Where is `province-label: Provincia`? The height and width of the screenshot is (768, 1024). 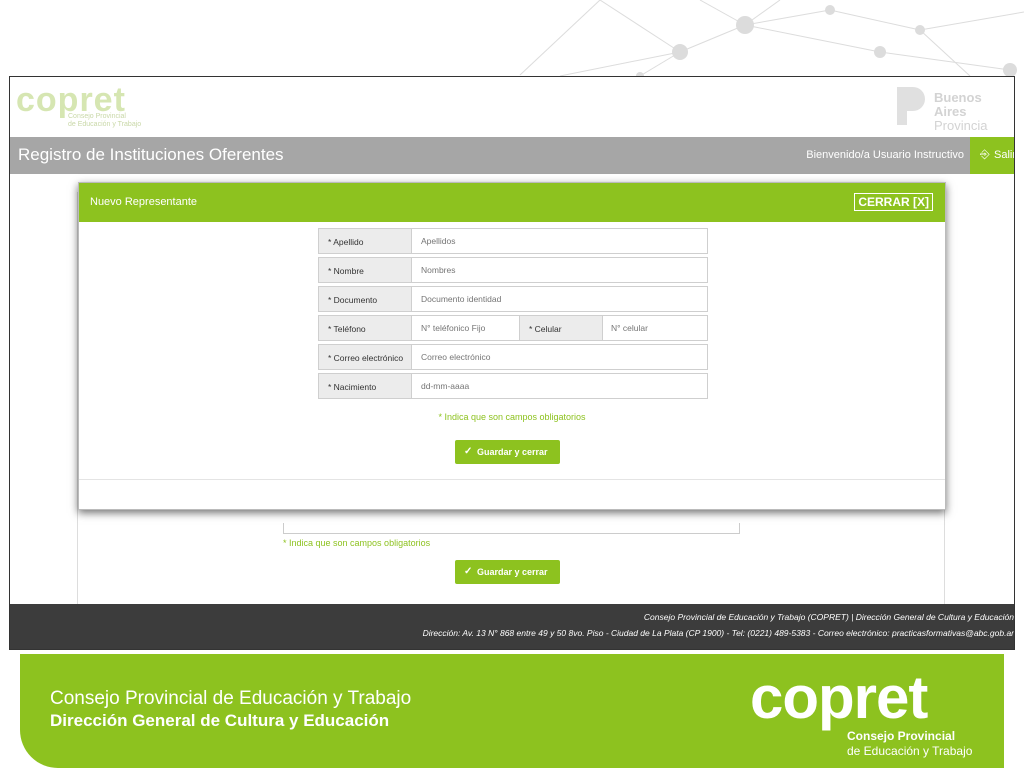 province-label: Provincia is located at coordinates (961, 125).